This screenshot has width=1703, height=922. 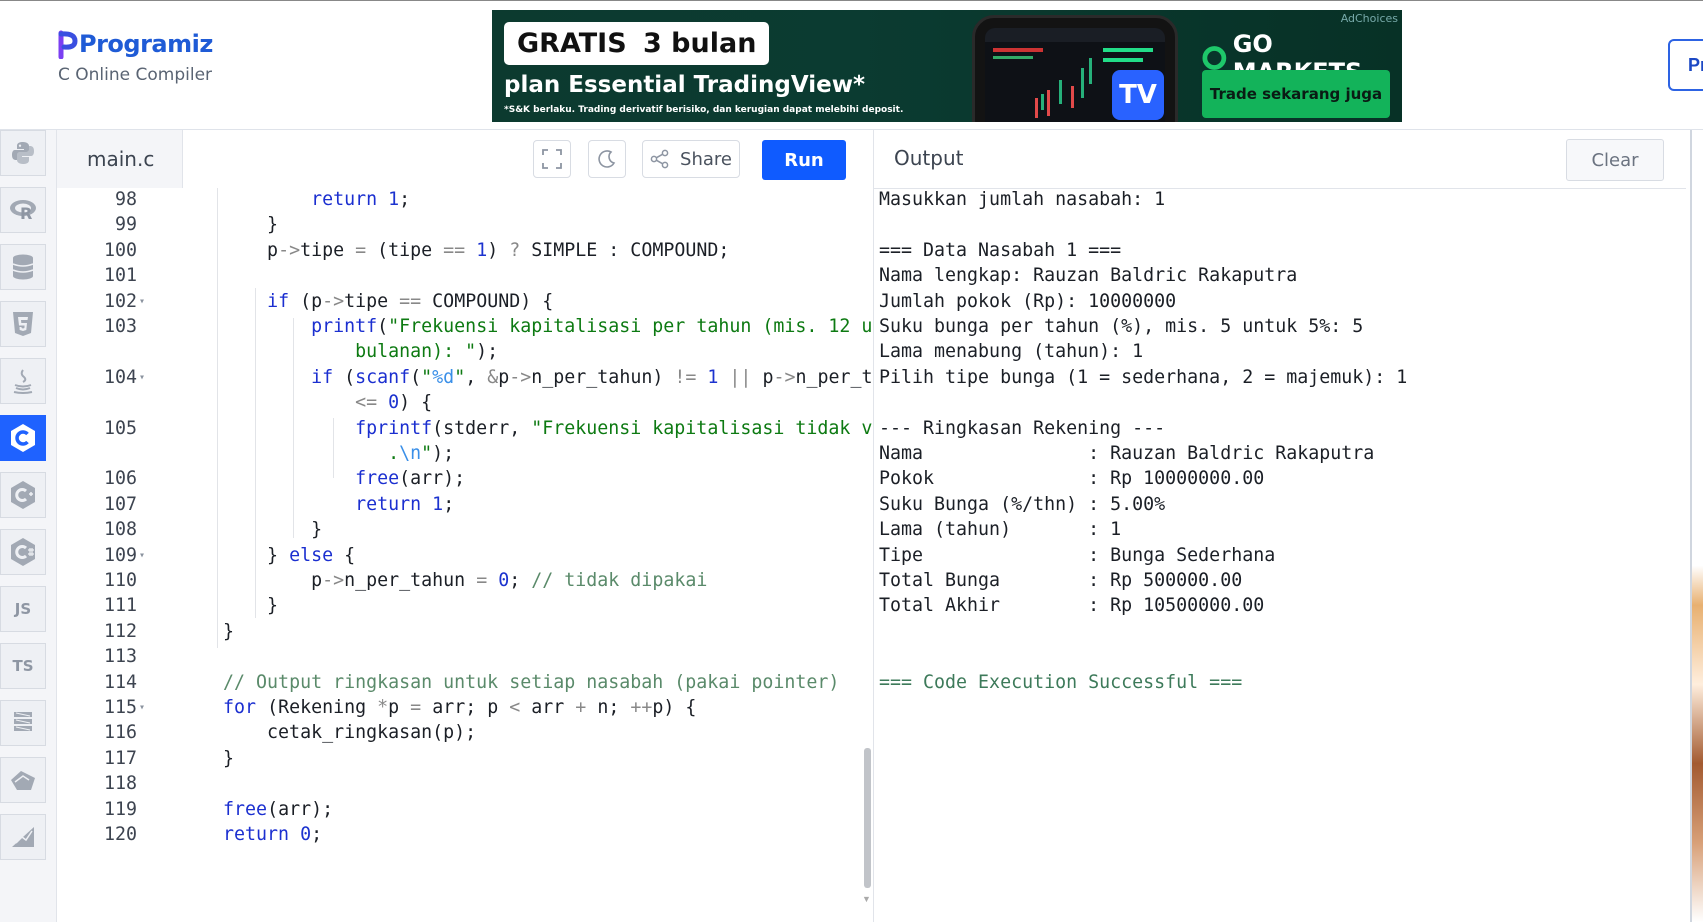 I want to click on programiz-logo: Programiz C Online Compiler, so click(x=135, y=57).